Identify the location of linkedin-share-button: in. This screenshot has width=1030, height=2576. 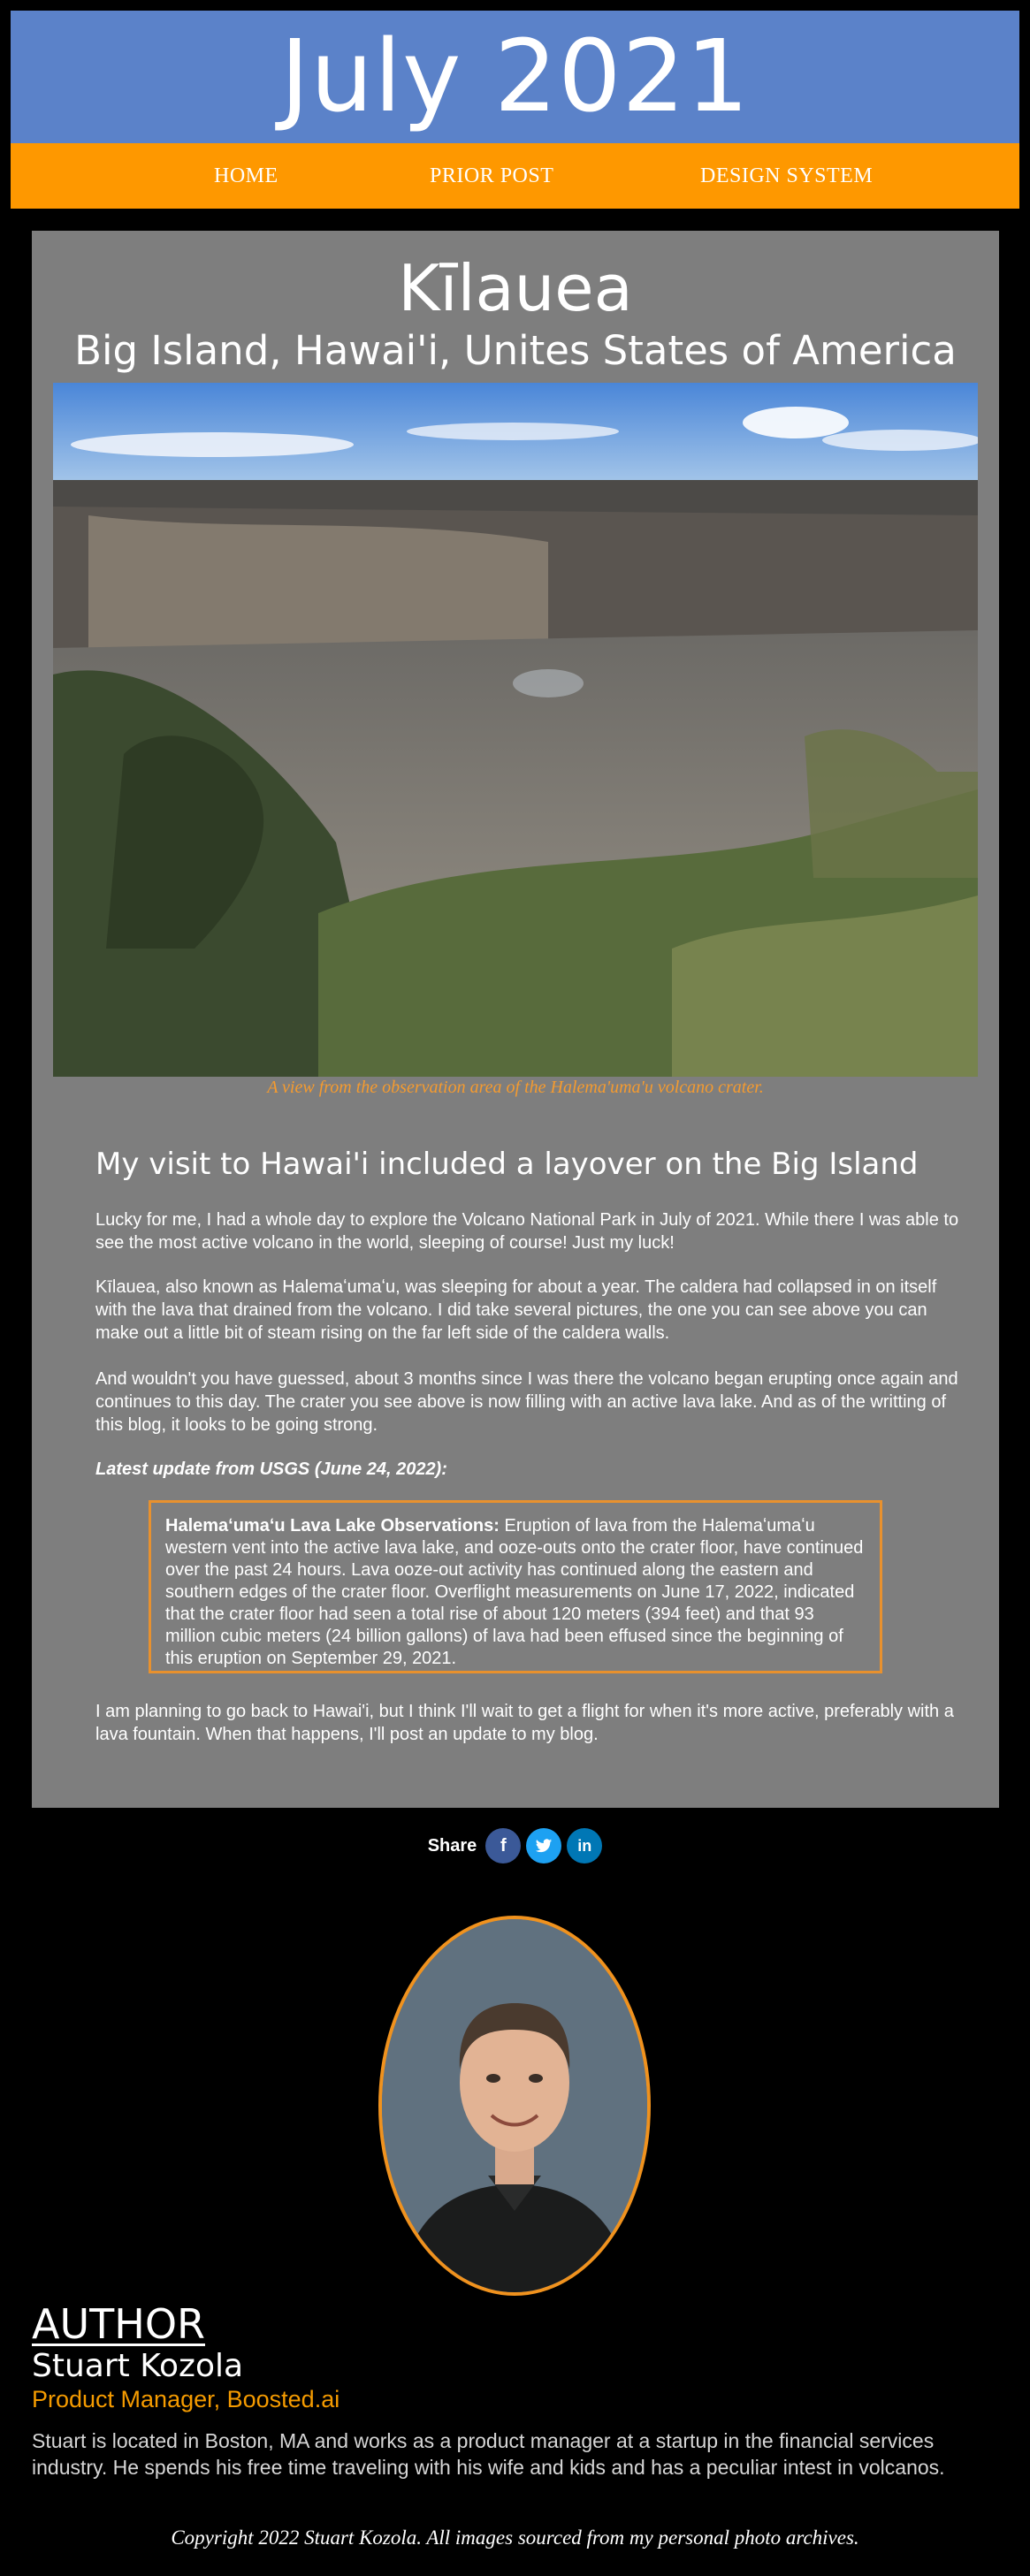
(585, 1845).